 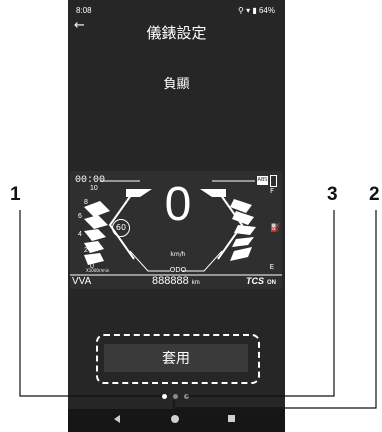 What do you see at coordinates (15, 194) in the screenshot?
I see `callout-label-1: 1` at bounding box center [15, 194].